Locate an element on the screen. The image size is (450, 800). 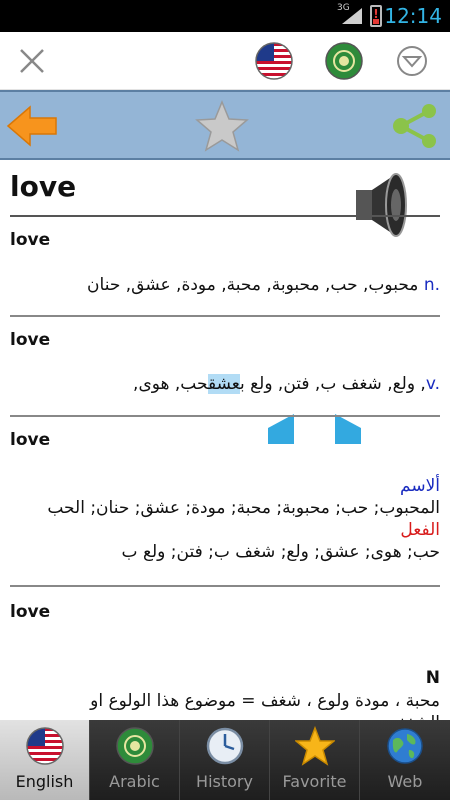
share-button is located at coordinates (415, 126).